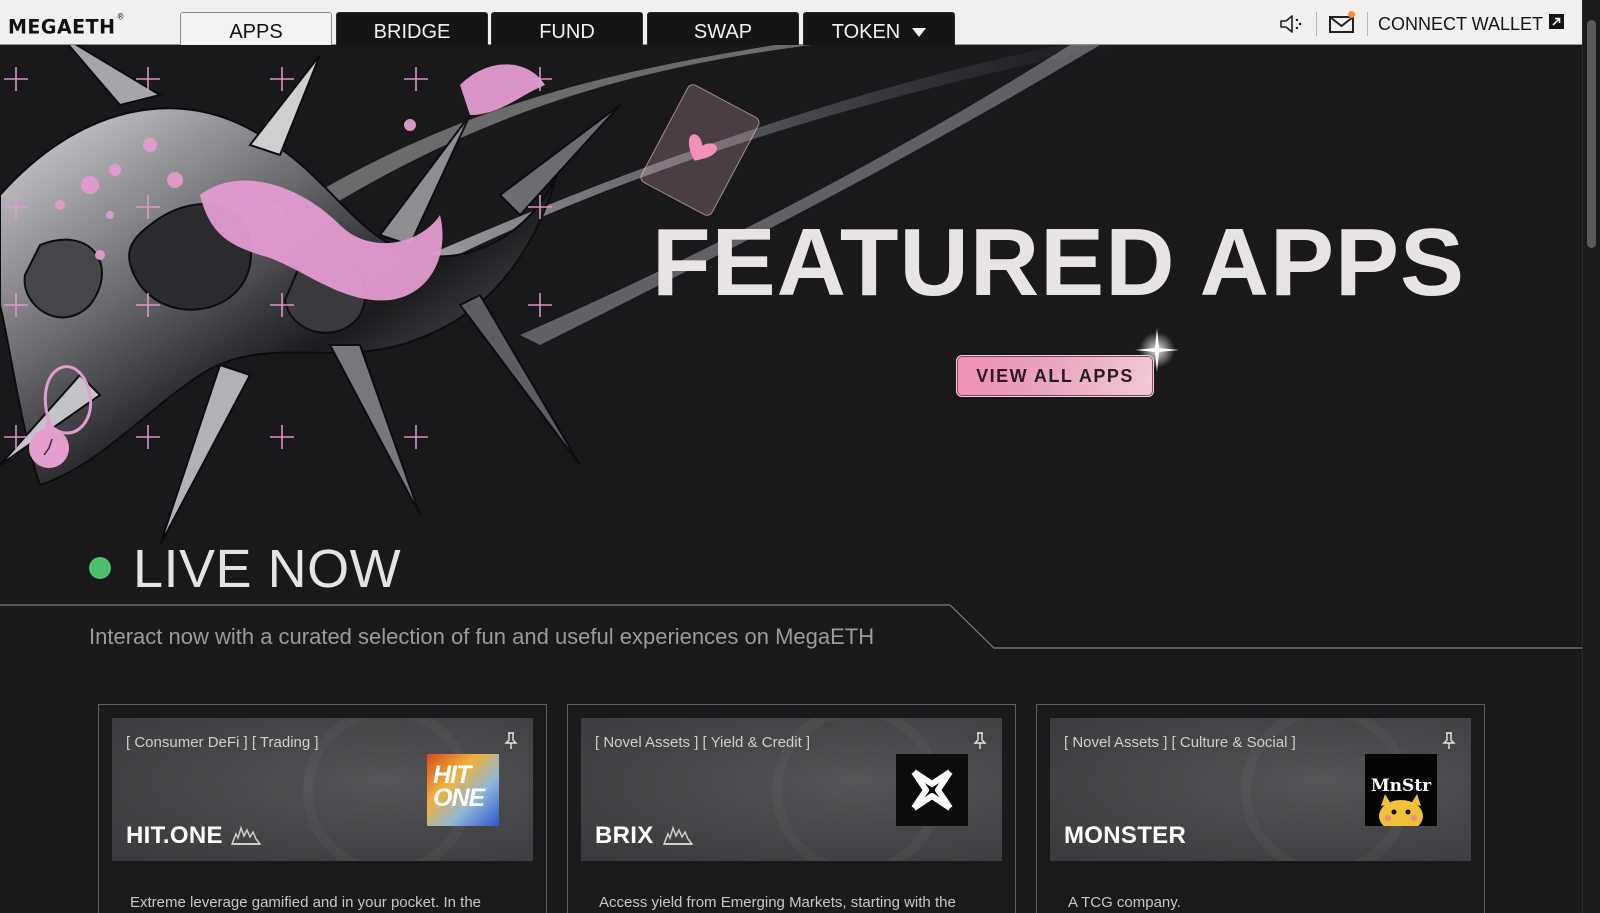  Describe the element at coordinates (412, 32) in the screenshot. I see `tab-bridge-label: BRIDGE` at that location.